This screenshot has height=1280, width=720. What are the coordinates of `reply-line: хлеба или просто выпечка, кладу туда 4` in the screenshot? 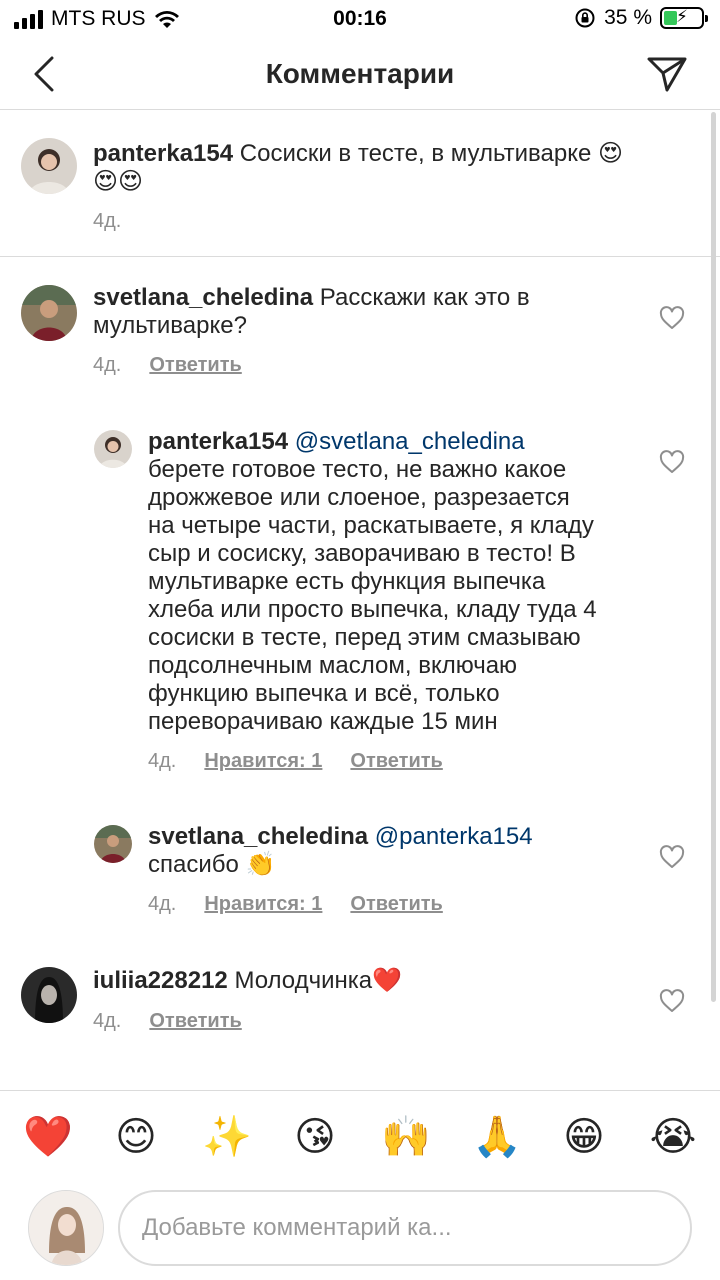 It's located at (372, 609).